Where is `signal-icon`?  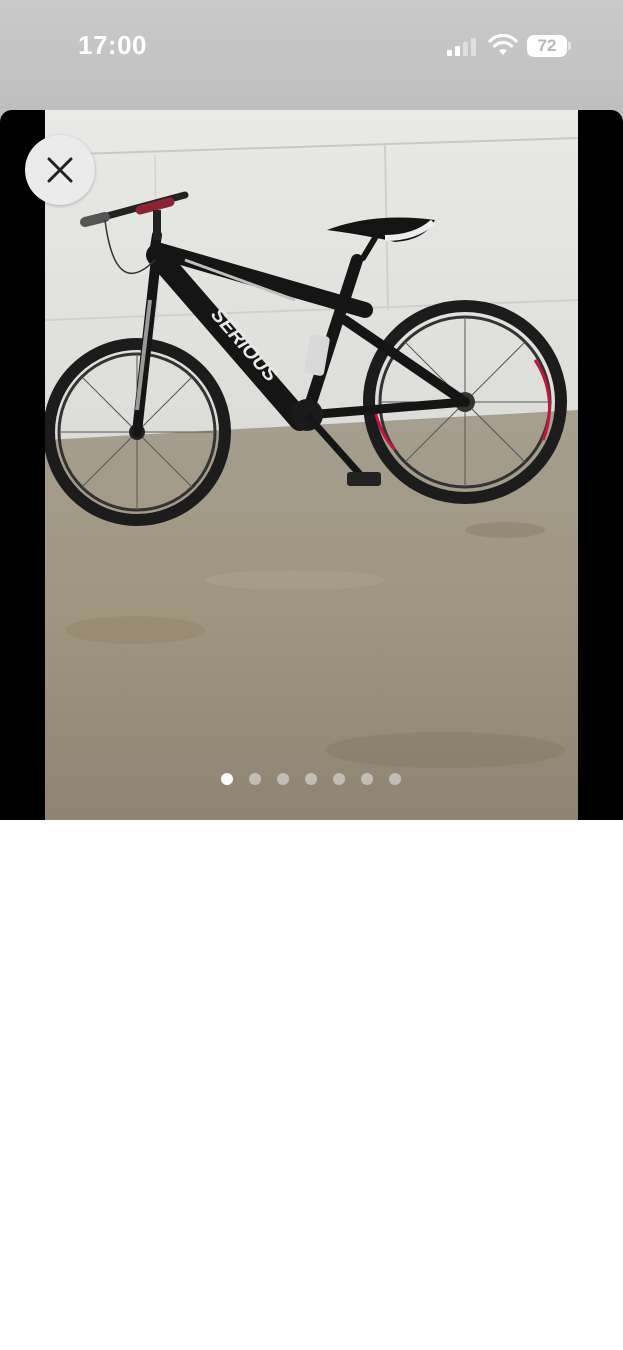
signal-icon is located at coordinates (461, 47).